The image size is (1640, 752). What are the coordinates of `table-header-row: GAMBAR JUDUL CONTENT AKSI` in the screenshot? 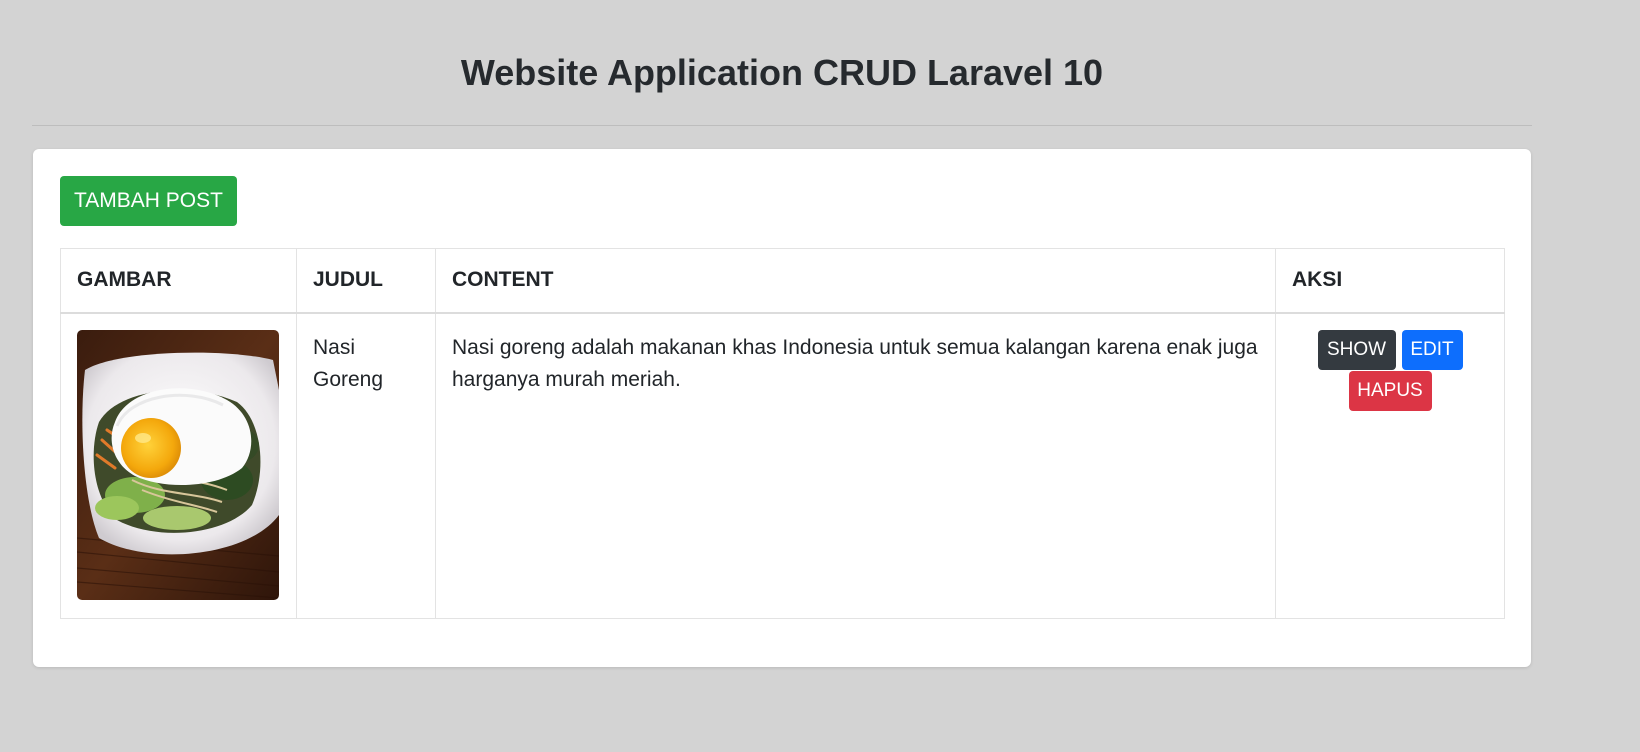 It's located at (782, 281).